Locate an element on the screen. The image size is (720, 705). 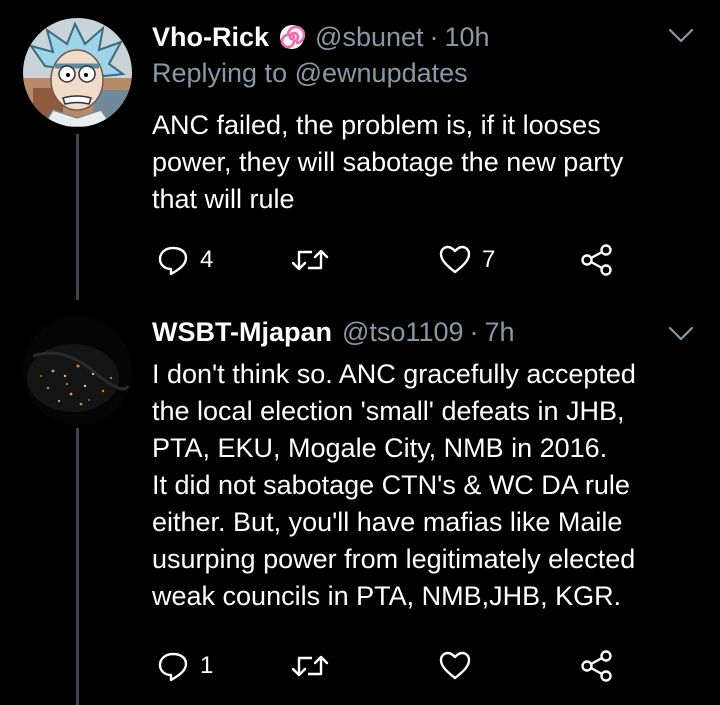
tweet-text-line: that will rule is located at coordinates (223, 199).